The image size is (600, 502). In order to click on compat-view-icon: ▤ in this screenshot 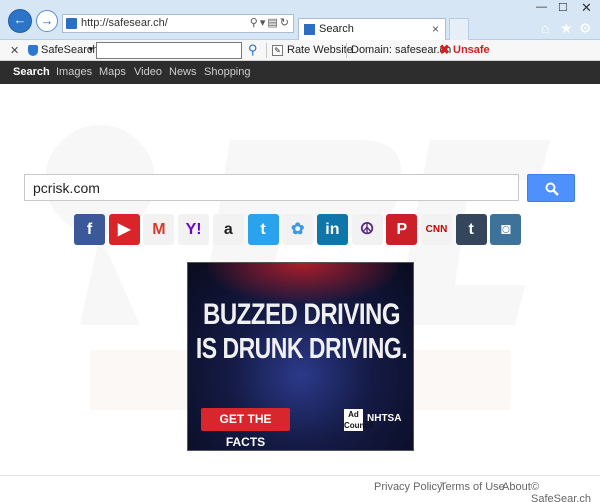, I will do `click(273, 23)`.